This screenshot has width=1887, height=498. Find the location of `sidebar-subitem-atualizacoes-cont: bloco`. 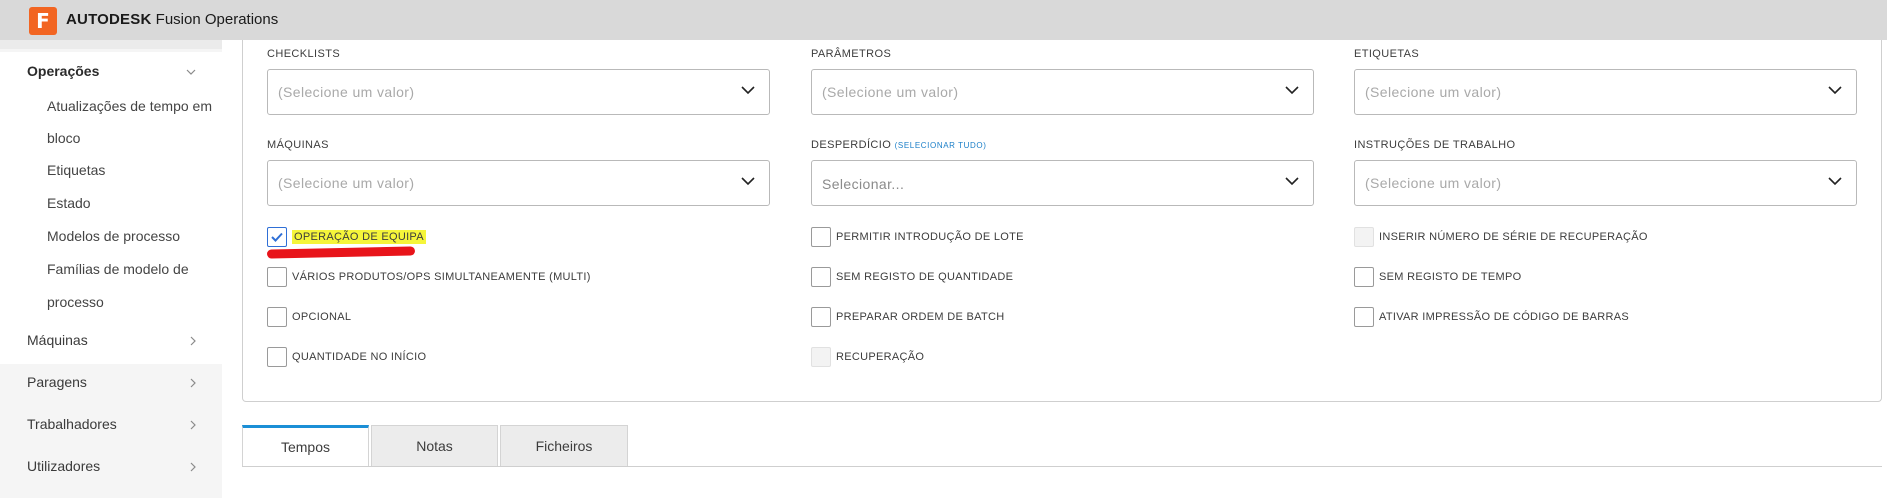

sidebar-subitem-atualizacoes-cont: bloco is located at coordinates (63, 138).